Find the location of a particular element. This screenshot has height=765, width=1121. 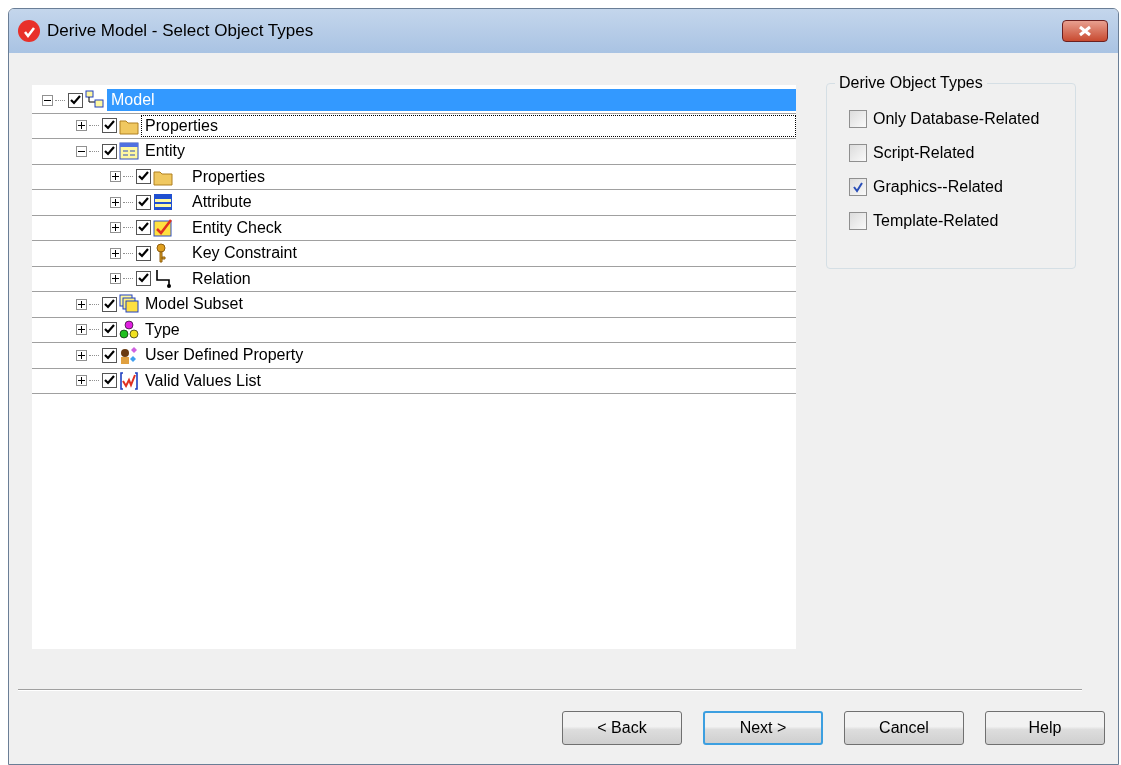

dialog-button: Help is located at coordinates (1045, 728).